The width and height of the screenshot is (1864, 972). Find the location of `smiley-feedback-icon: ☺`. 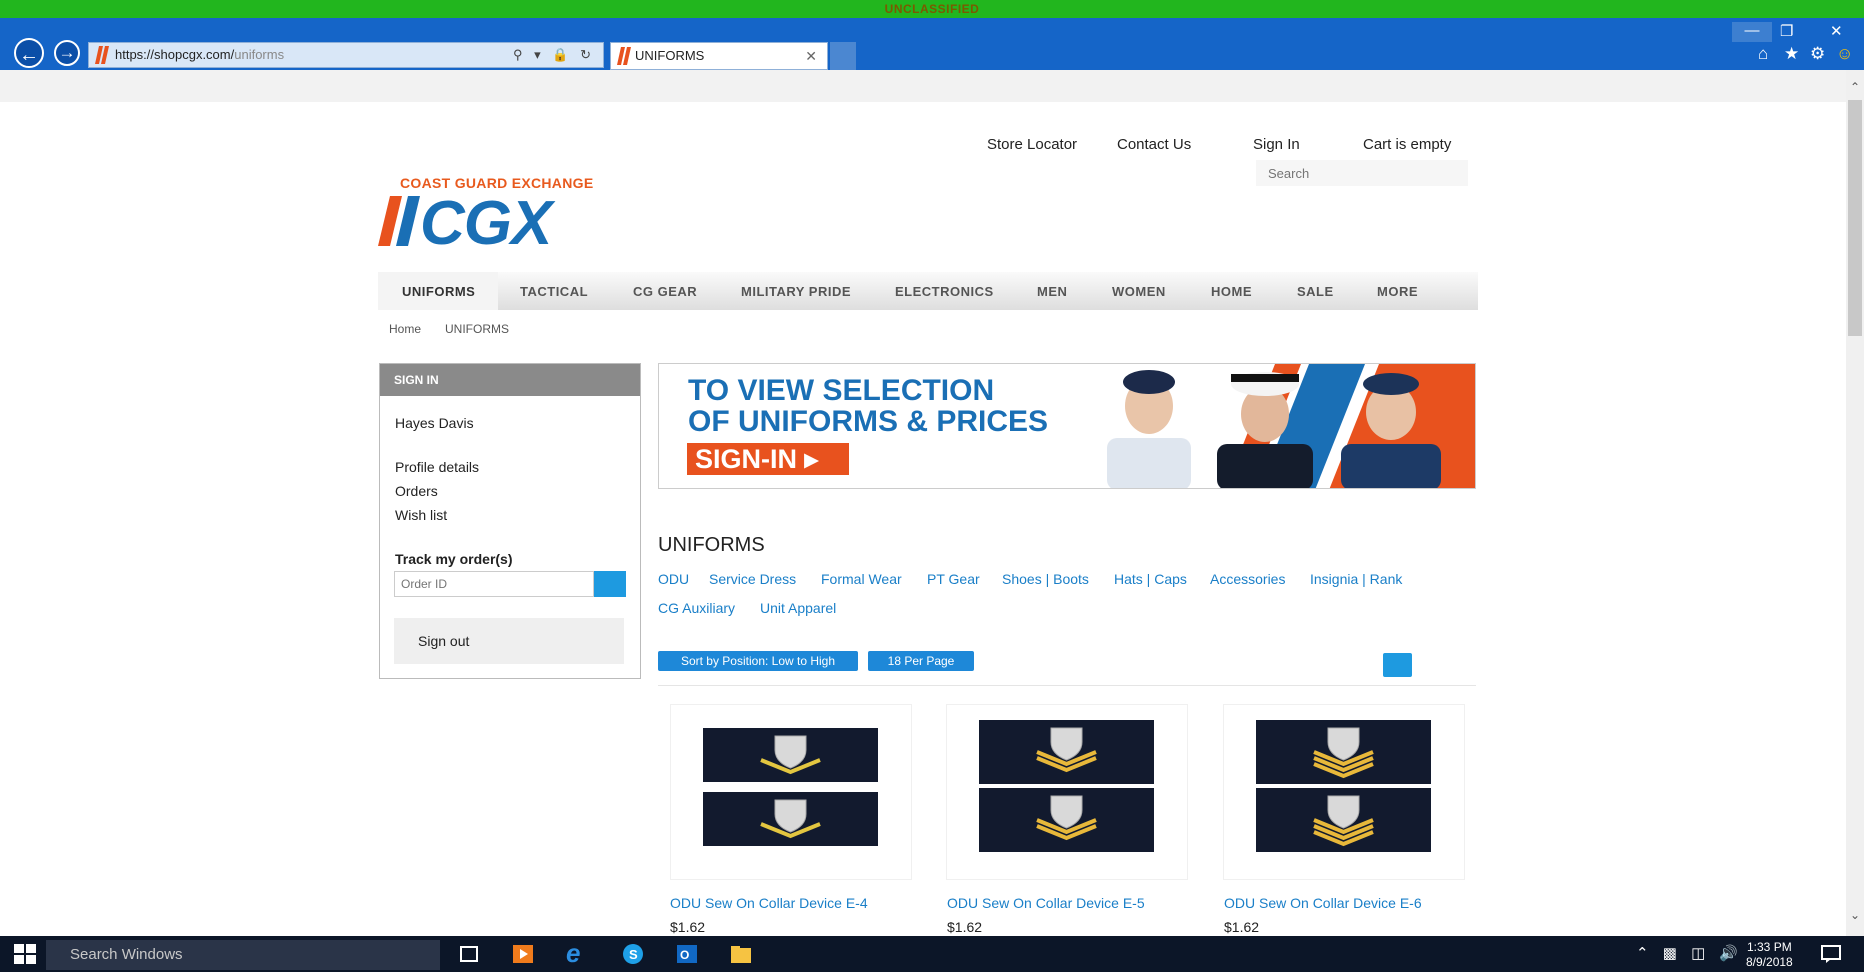

smiley-feedback-icon: ☺ is located at coordinates (1844, 54).